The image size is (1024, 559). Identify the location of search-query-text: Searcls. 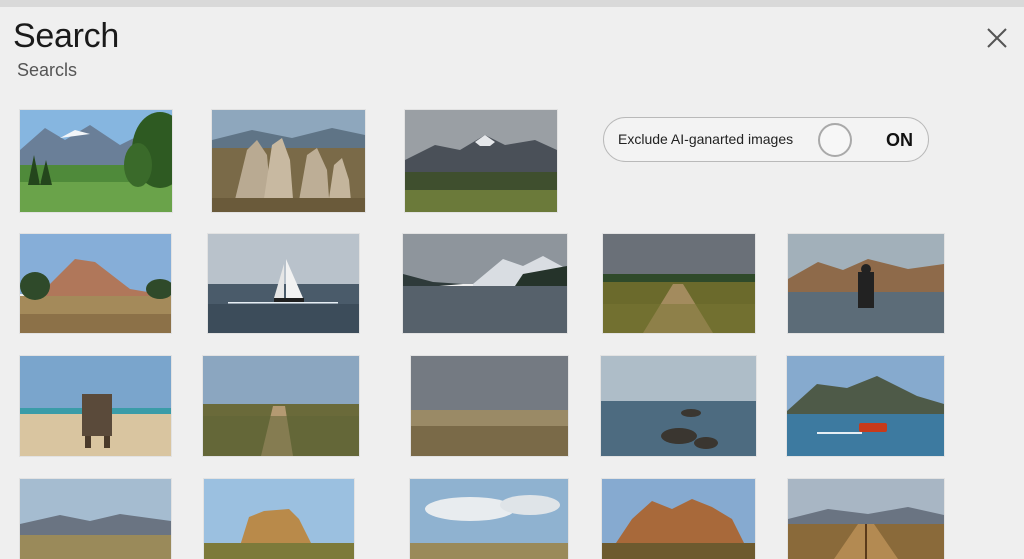
(47, 70).